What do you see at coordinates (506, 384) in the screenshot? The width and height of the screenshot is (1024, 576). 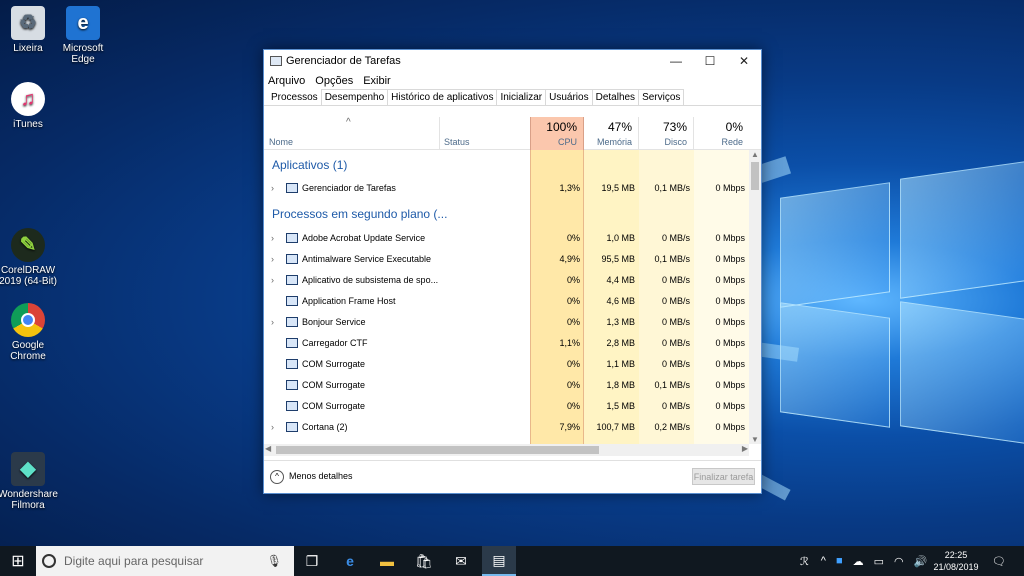 I see `process-row: COM Surrogate 0% 1,8 MB 0,1 MB/s 0 Mbps` at bounding box center [506, 384].